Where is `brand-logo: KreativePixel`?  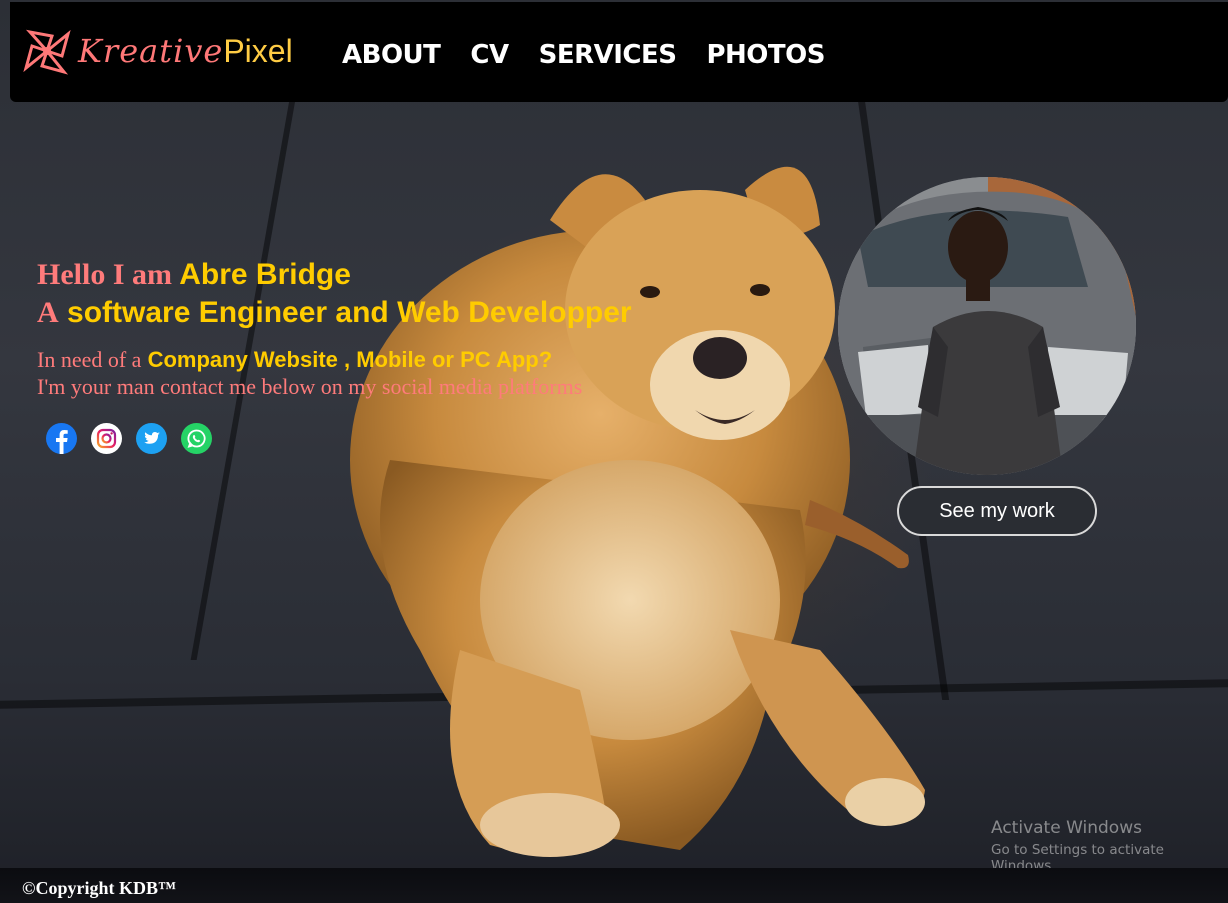
brand-logo: KreativePixel is located at coordinates (157, 51).